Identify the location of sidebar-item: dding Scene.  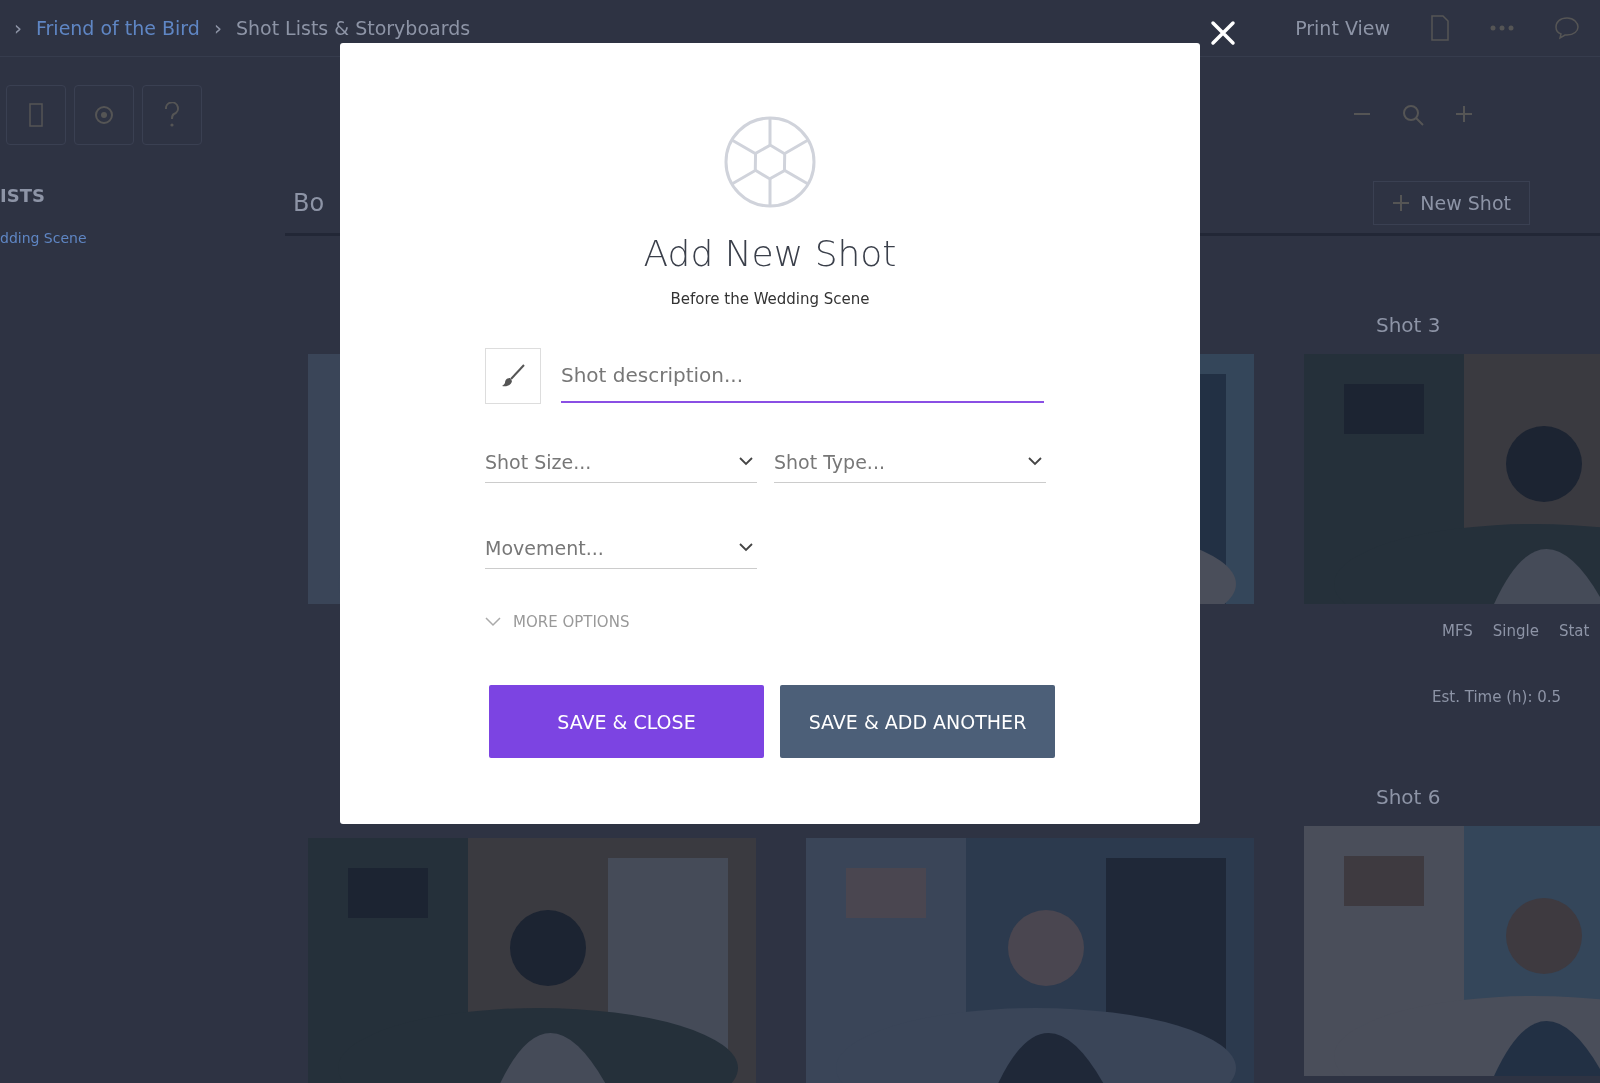
(43, 238).